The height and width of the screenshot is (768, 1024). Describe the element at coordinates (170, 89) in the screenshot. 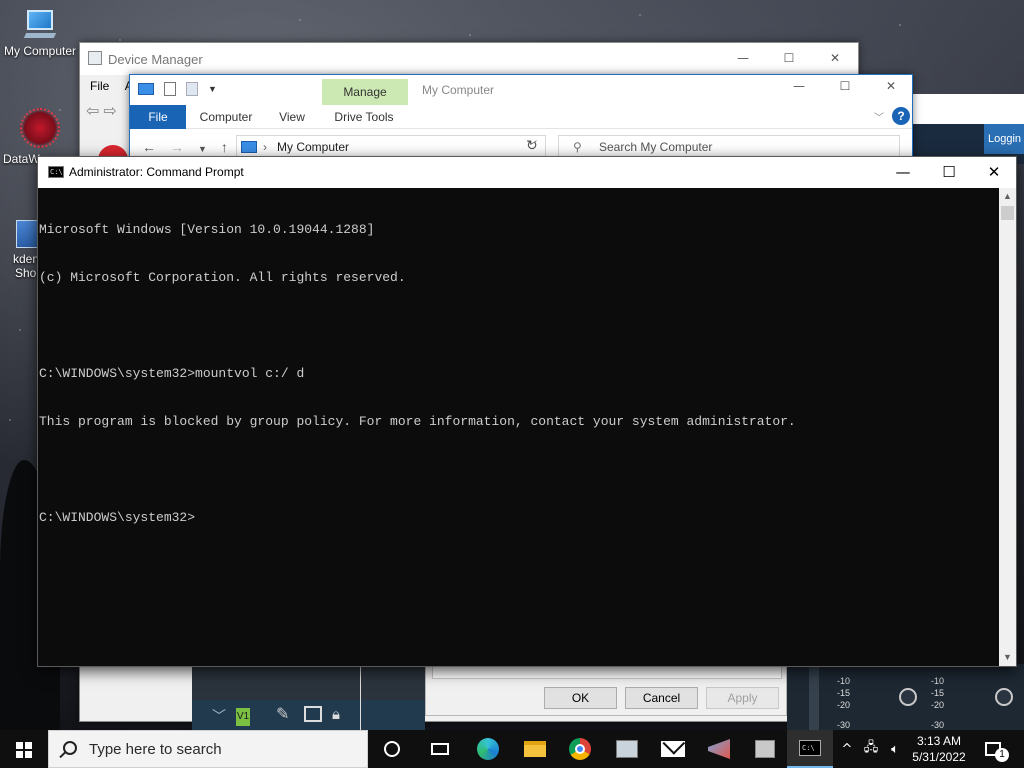

I see `properties-icon` at that location.